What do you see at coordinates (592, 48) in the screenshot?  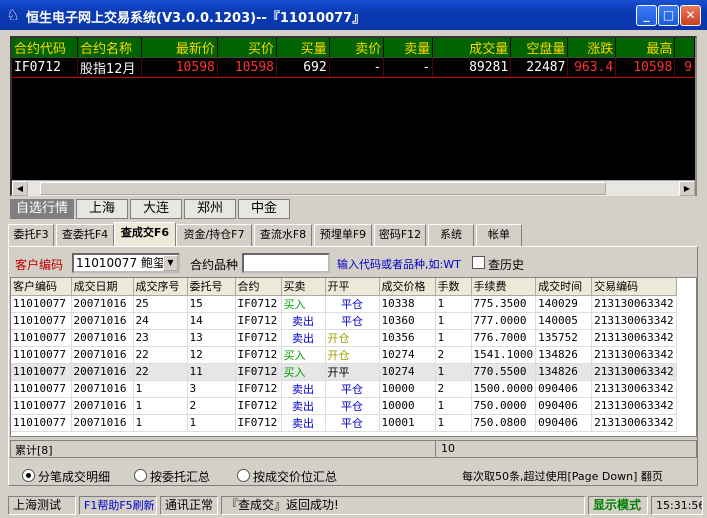 I see `quote-header-cell: 涨跌` at bounding box center [592, 48].